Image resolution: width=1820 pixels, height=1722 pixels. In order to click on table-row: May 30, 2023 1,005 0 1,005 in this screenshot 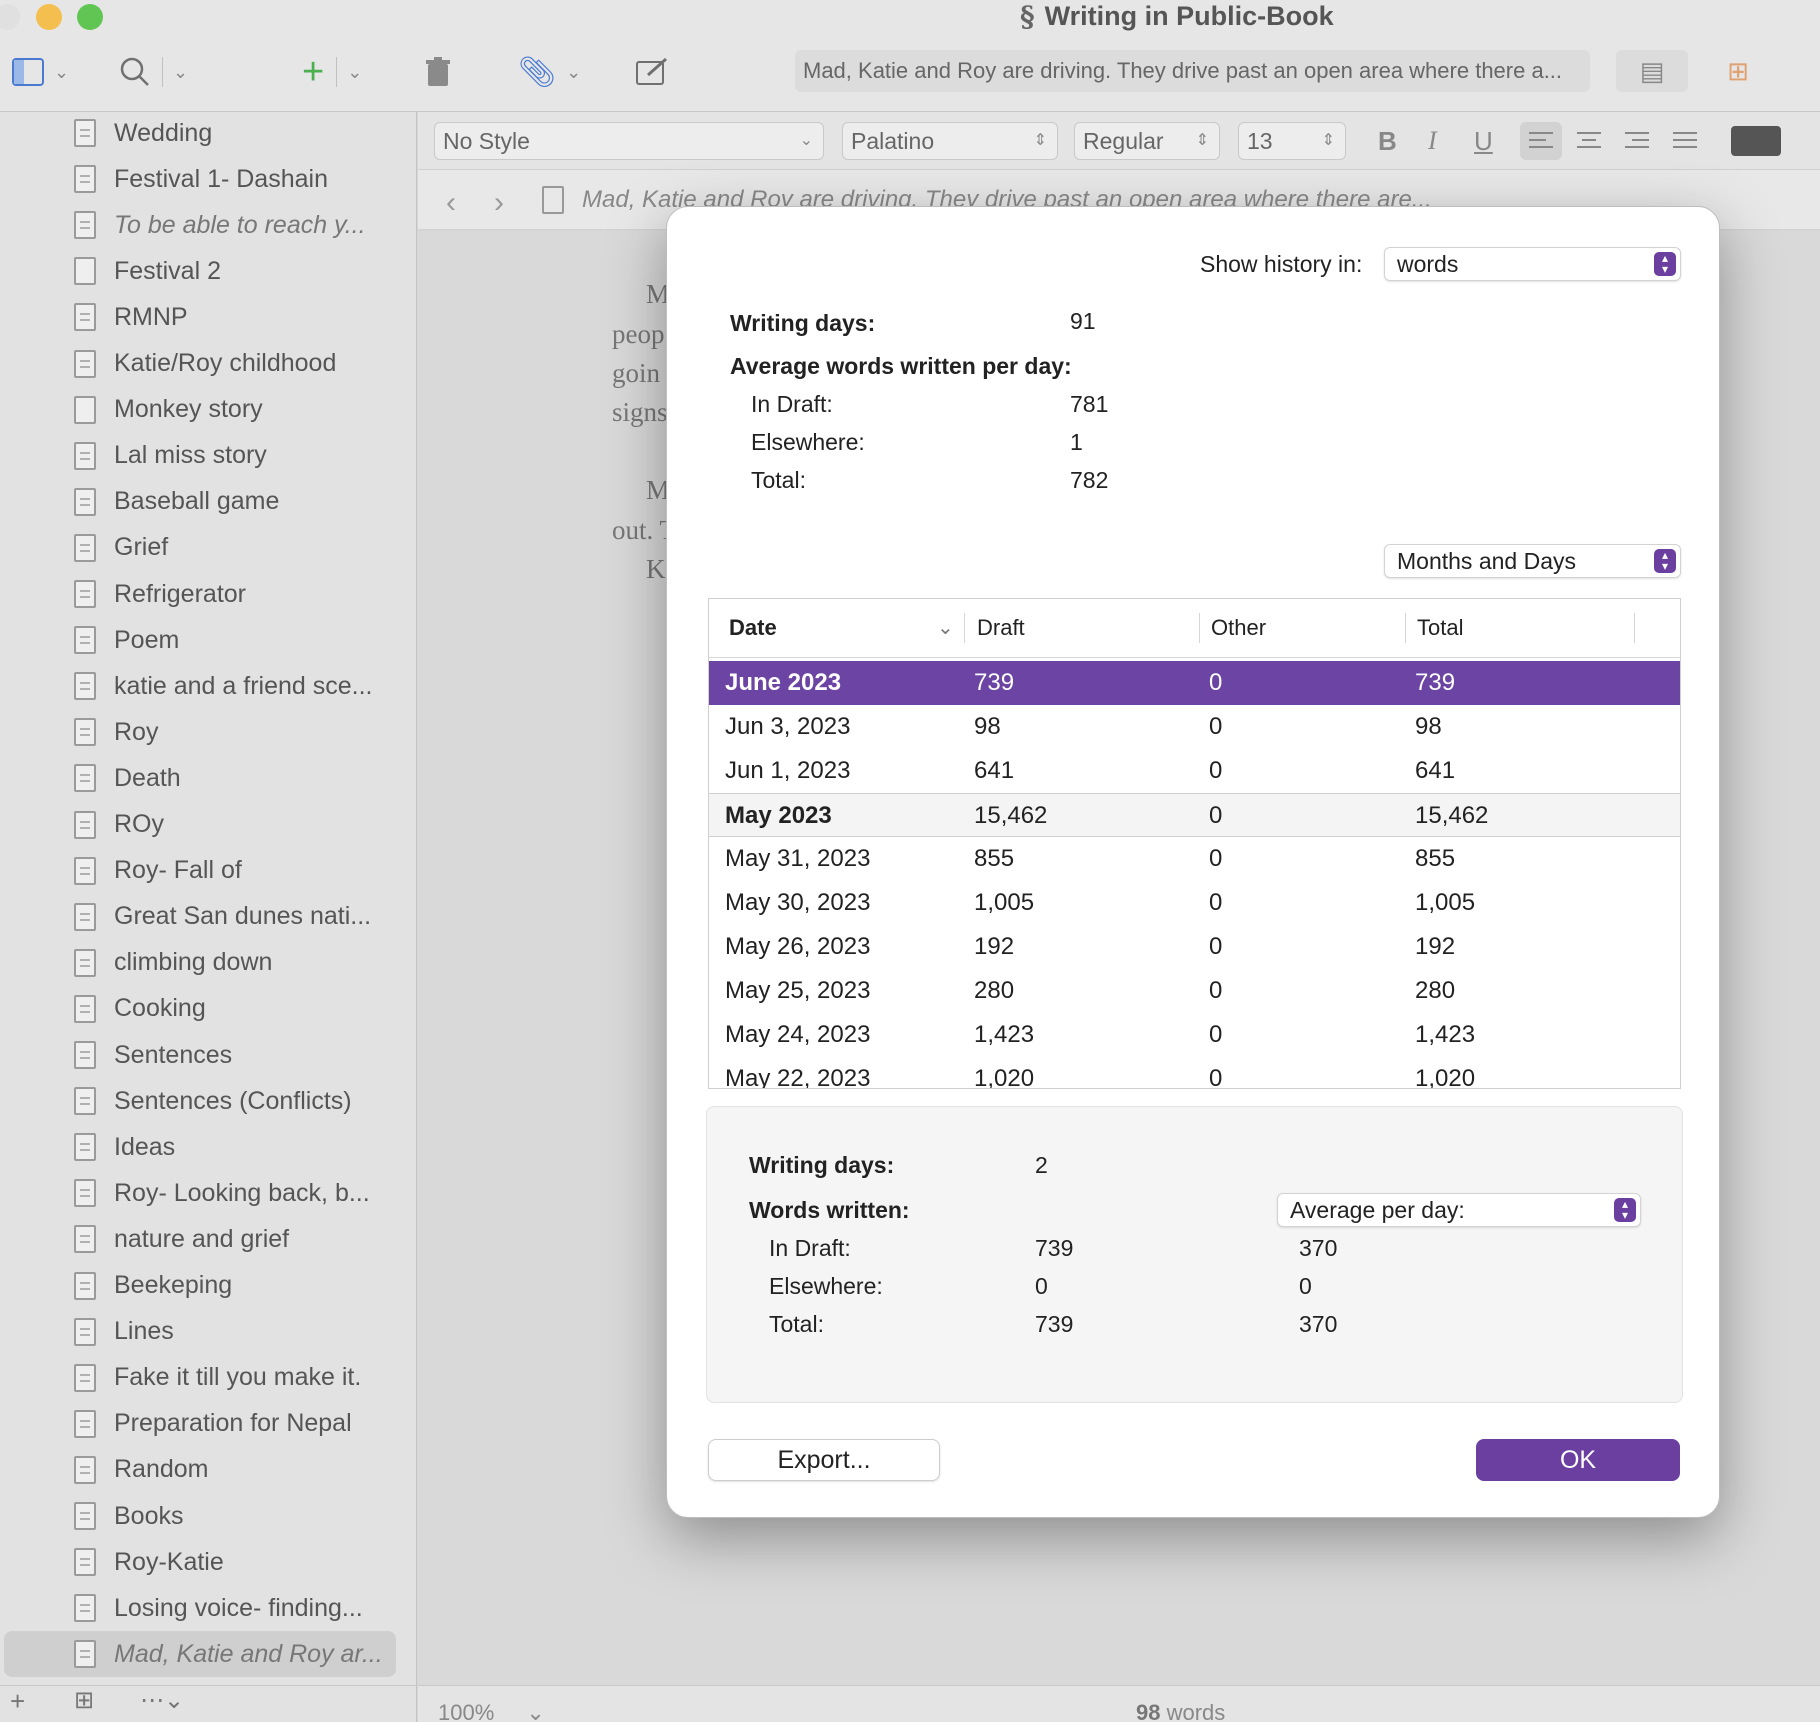, I will do `click(1194, 903)`.